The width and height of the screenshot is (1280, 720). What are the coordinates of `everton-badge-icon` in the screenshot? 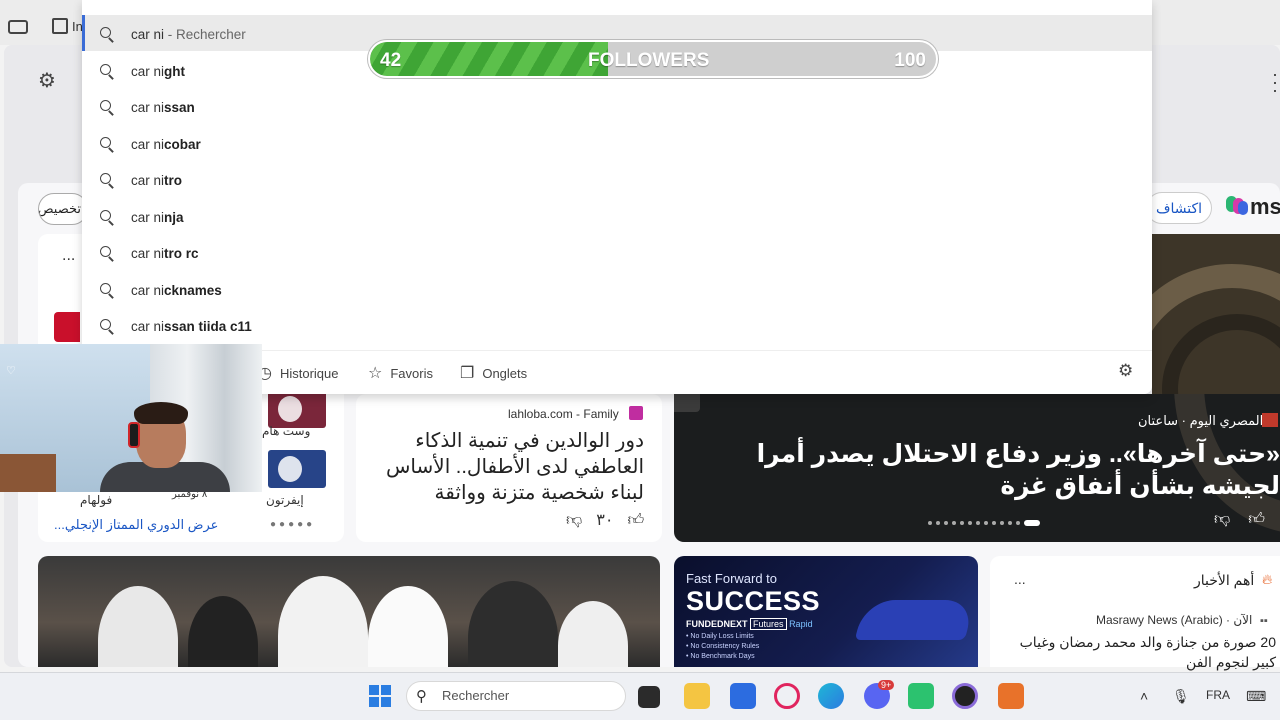 It's located at (297, 469).